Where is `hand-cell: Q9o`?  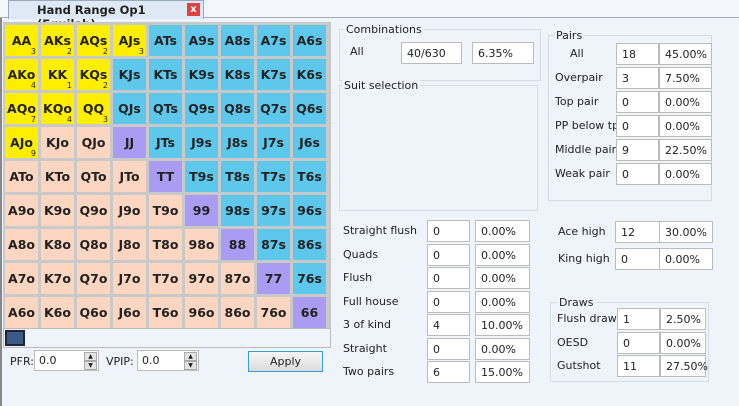
hand-cell: Q9o is located at coordinates (93, 210).